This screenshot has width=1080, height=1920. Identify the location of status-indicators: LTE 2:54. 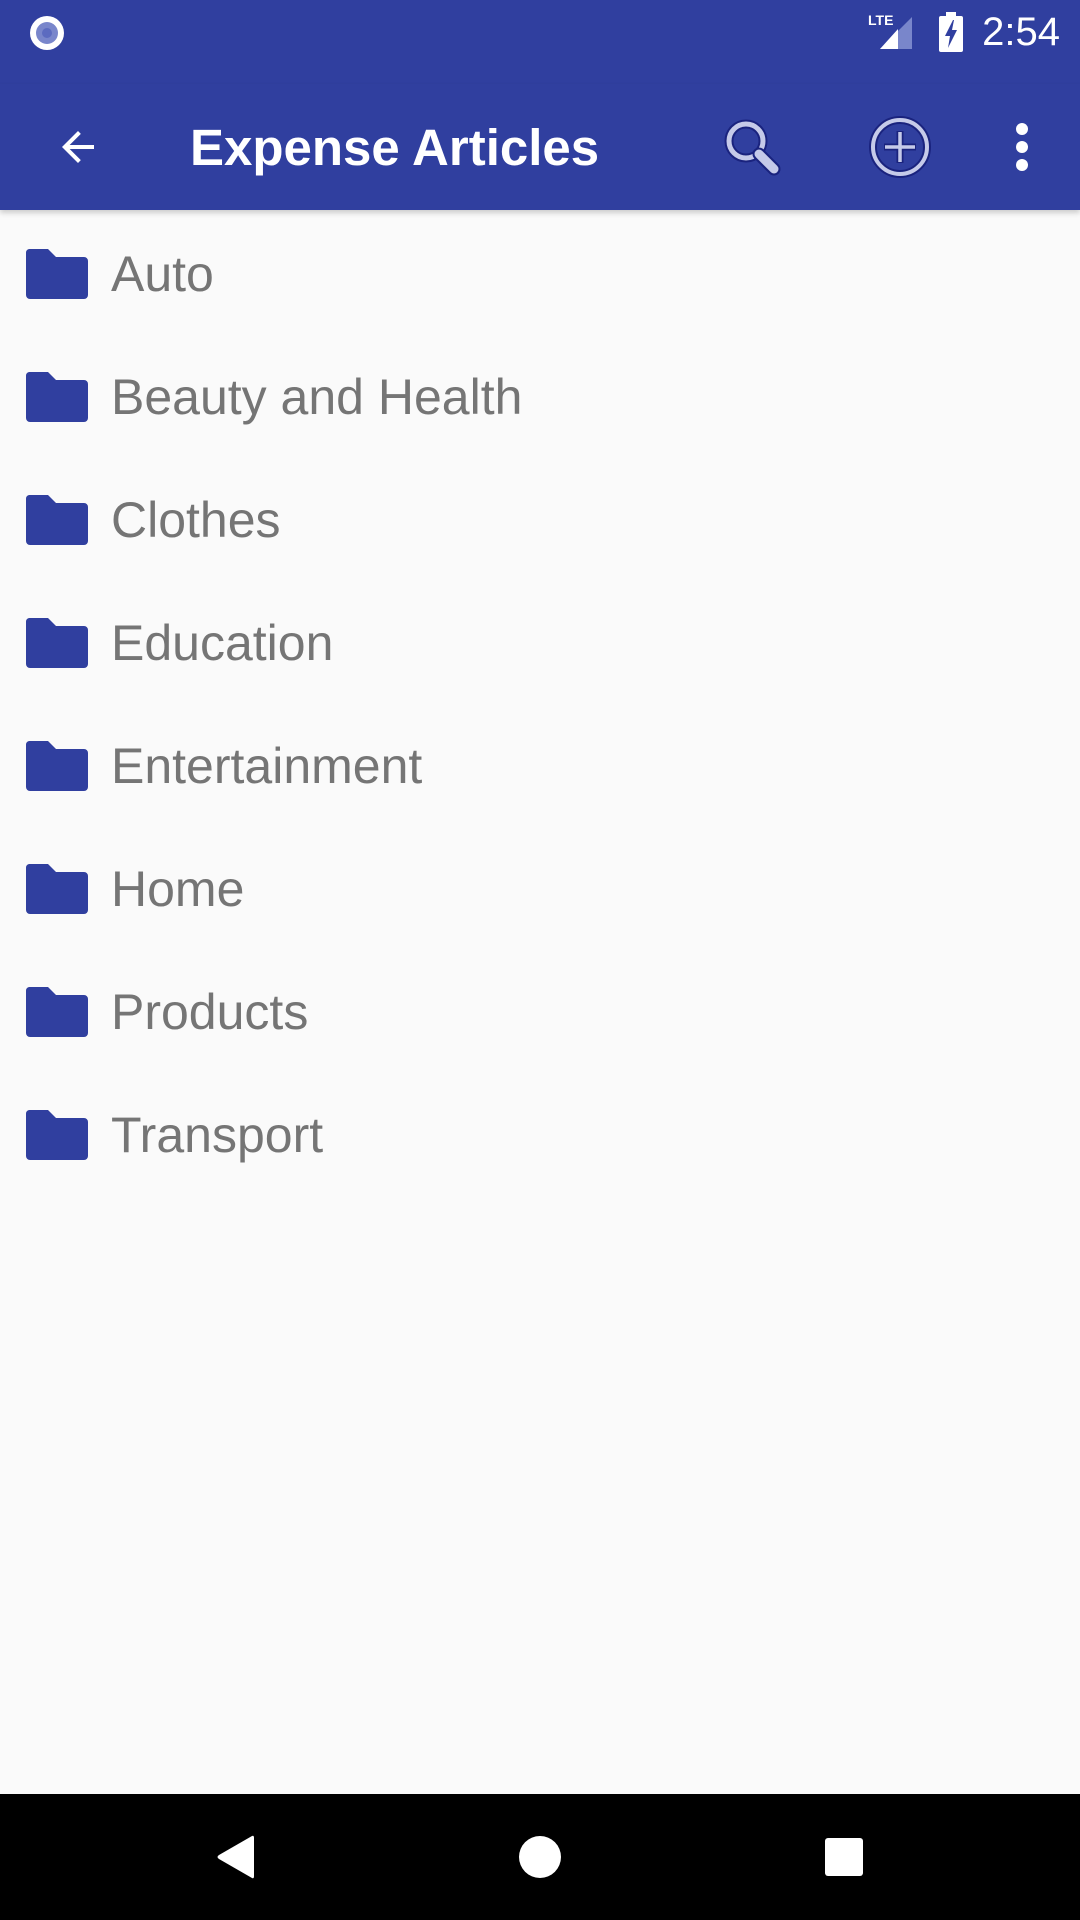
(964, 32).